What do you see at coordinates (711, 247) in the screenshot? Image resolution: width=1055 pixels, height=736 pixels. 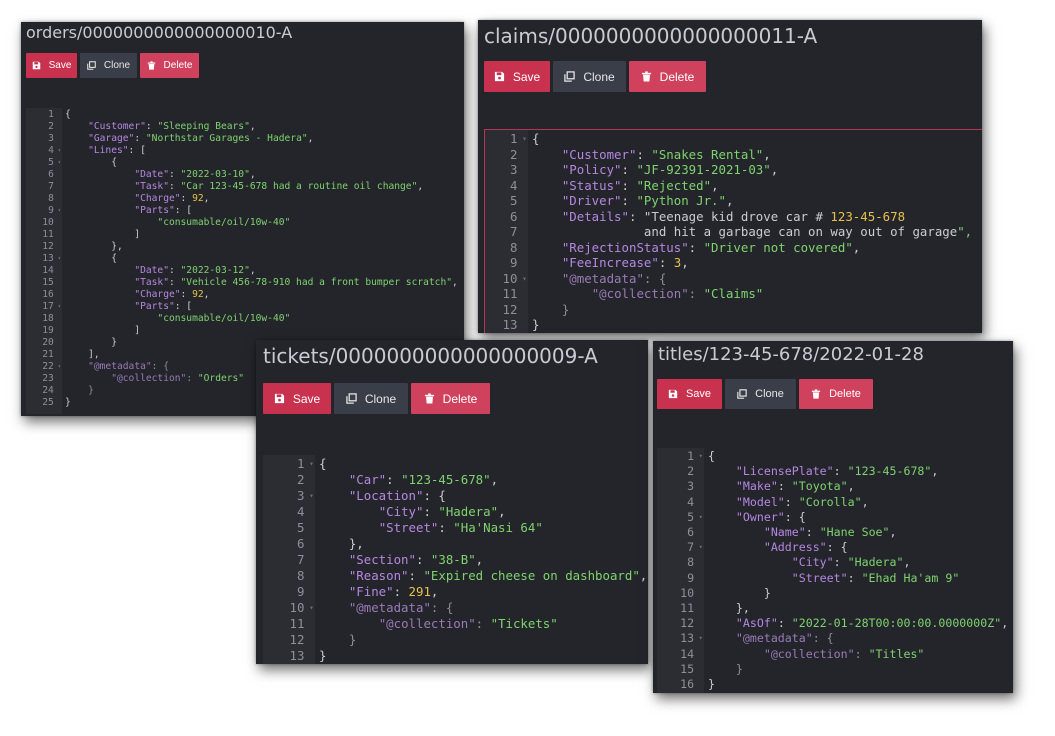 I see `code-line: "RejectionStatus": "Driver not covered",` at bounding box center [711, 247].